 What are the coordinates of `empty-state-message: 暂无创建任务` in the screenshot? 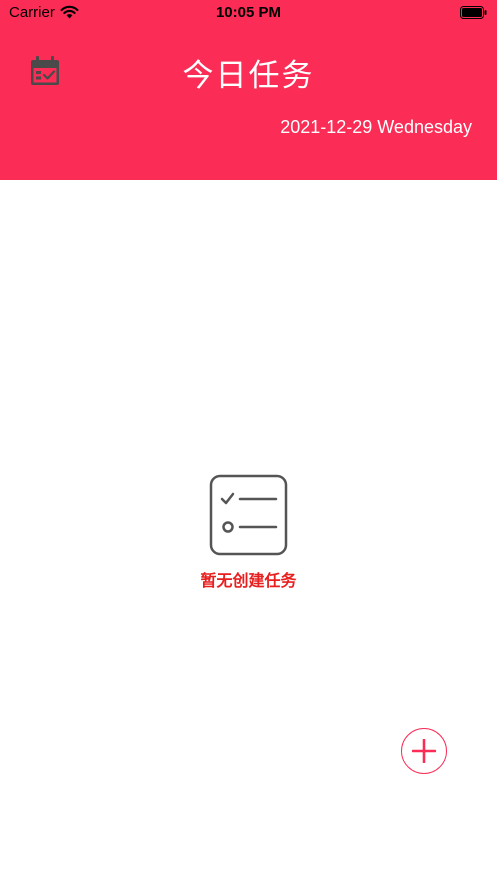 It's located at (248, 580).